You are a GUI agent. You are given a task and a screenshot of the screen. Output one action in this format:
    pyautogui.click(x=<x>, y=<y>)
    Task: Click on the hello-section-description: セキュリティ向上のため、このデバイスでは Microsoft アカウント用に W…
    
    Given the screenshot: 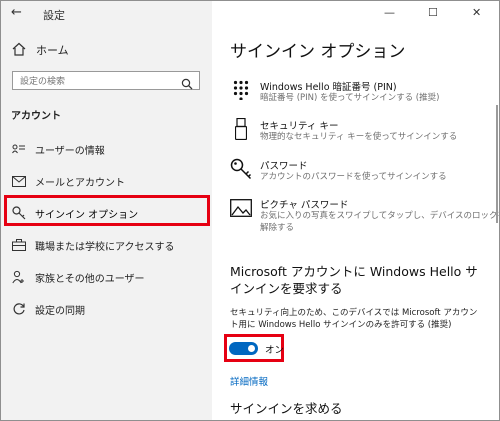 What is the action you would take?
    pyautogui.click(x=354, y=319)
    